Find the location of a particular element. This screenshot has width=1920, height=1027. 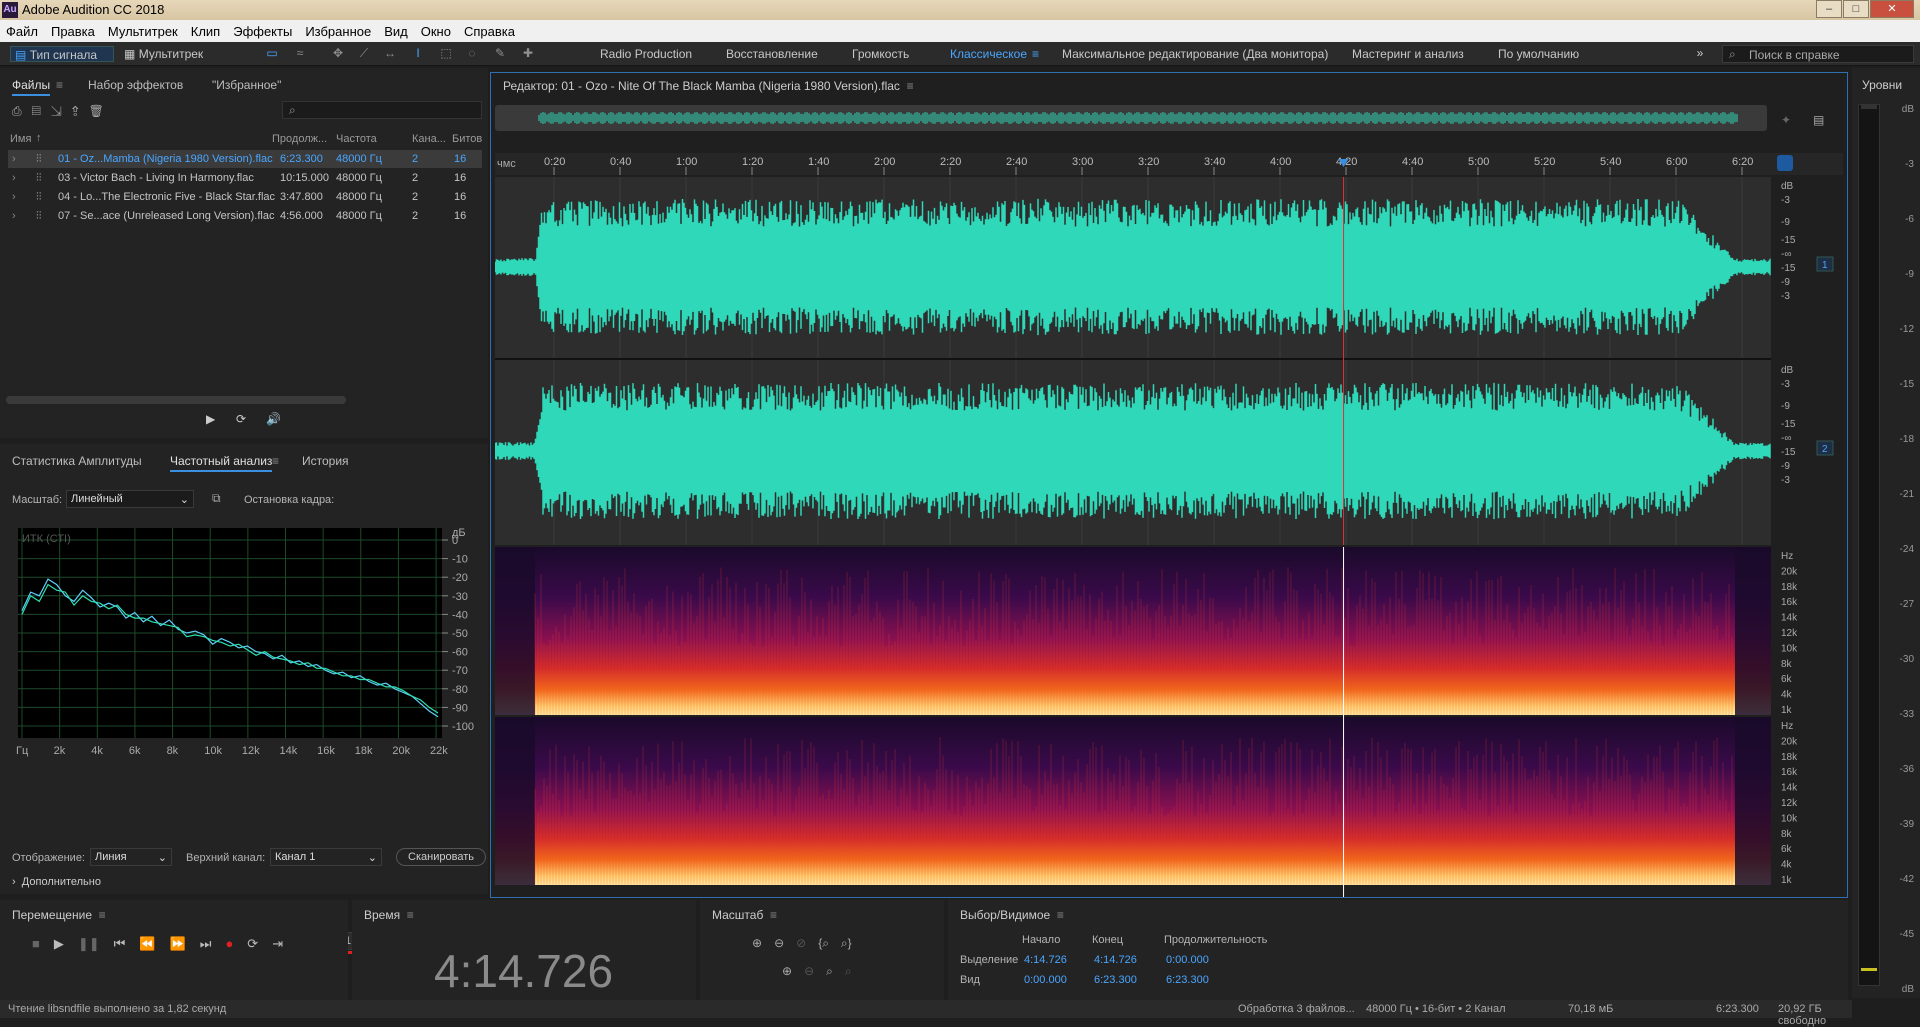

zoom-in-amplitude-icon: ⊕ is located at coordinates (757, 943).